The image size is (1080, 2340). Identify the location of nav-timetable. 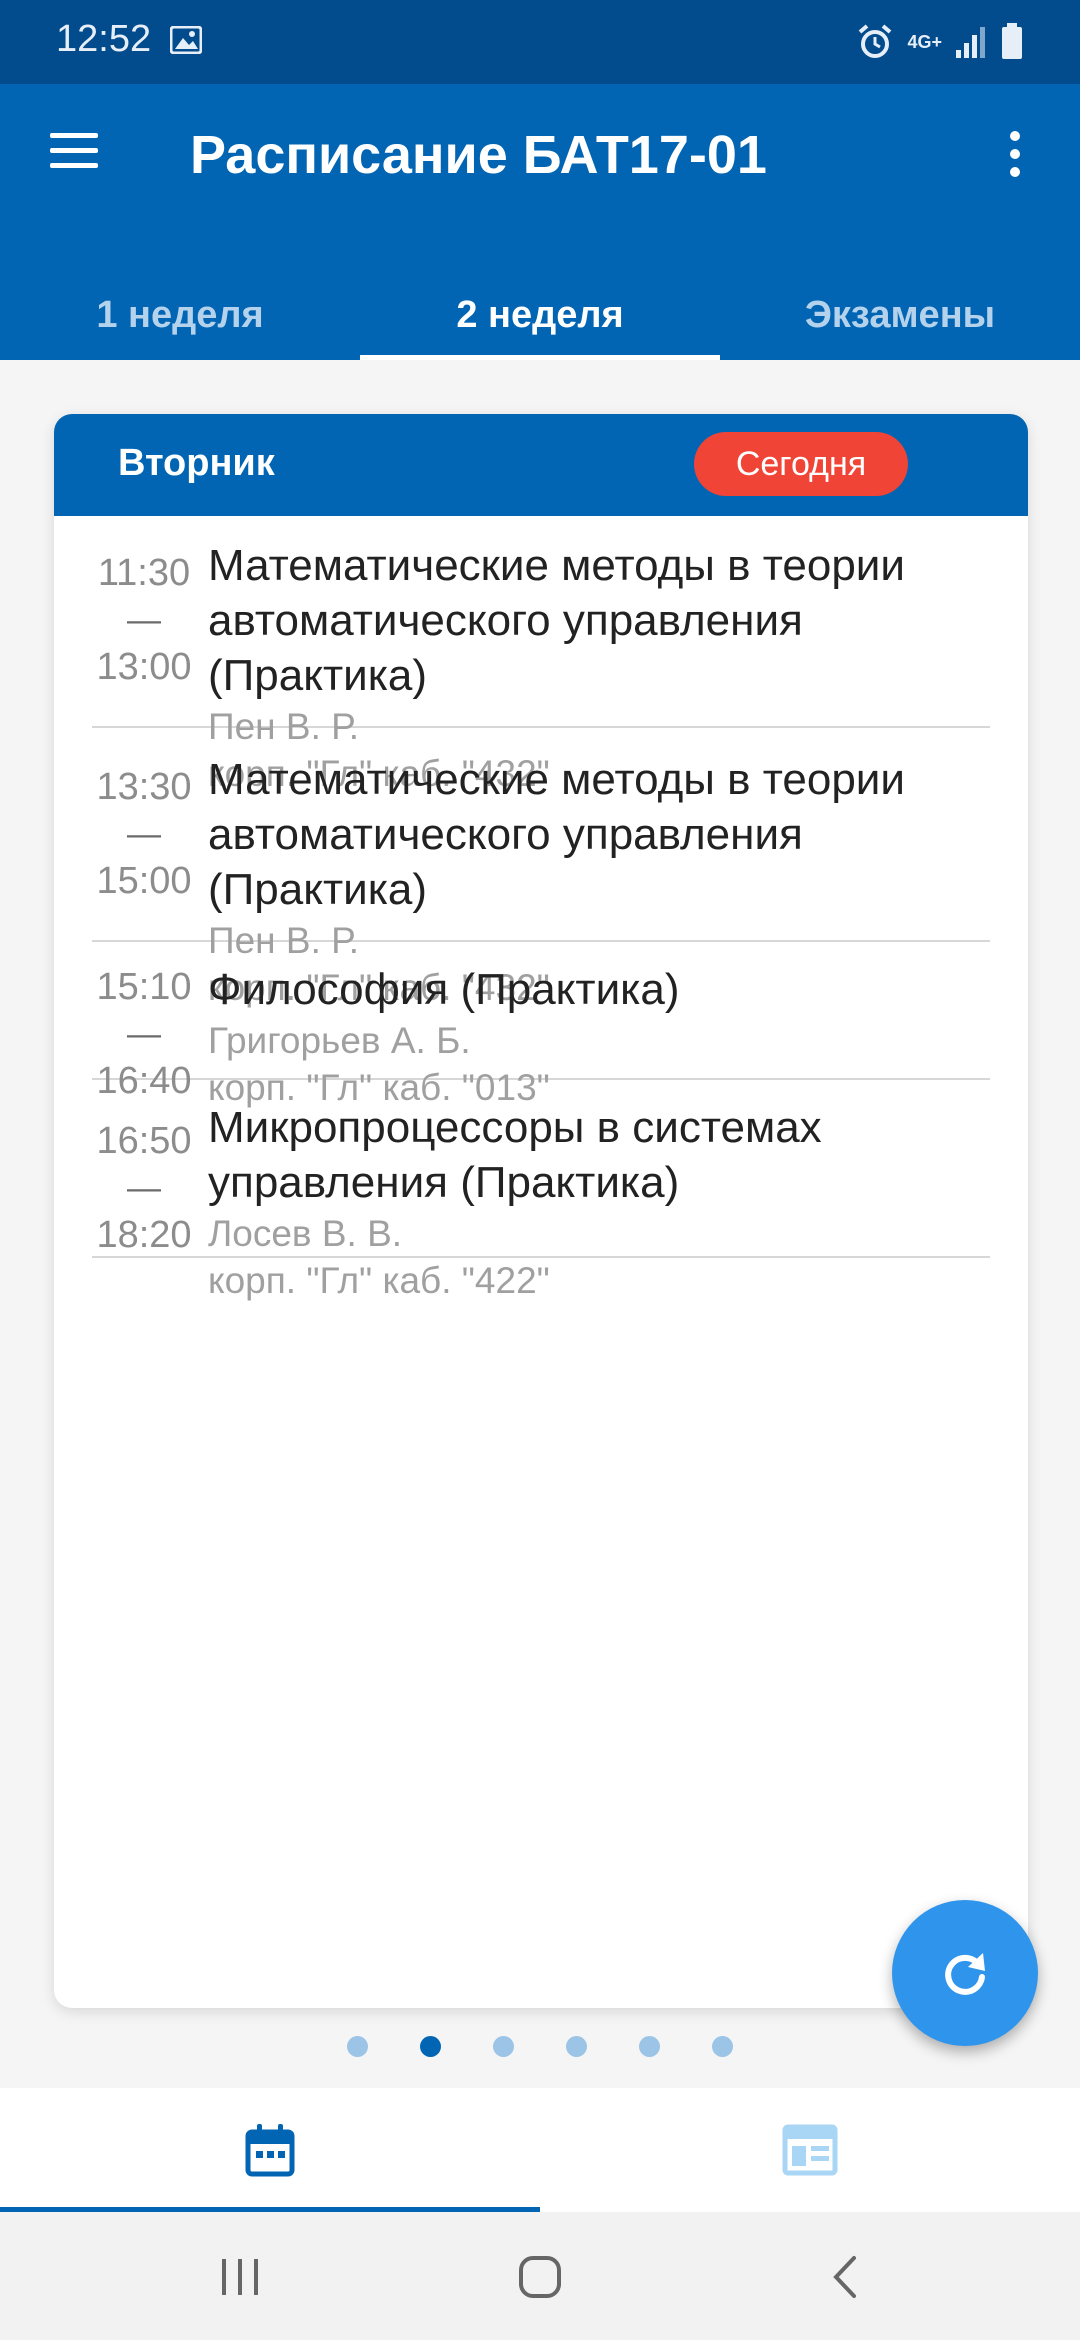
(810, 2150).